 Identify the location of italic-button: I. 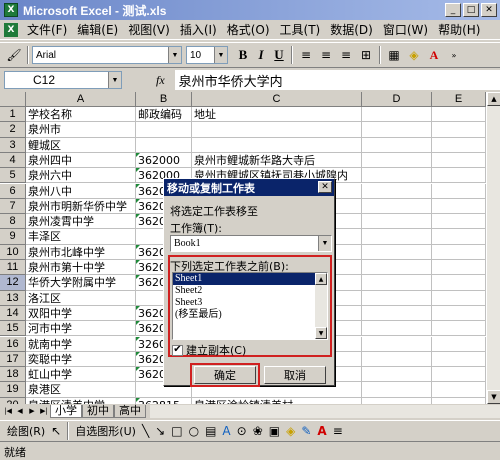
(261, 55).